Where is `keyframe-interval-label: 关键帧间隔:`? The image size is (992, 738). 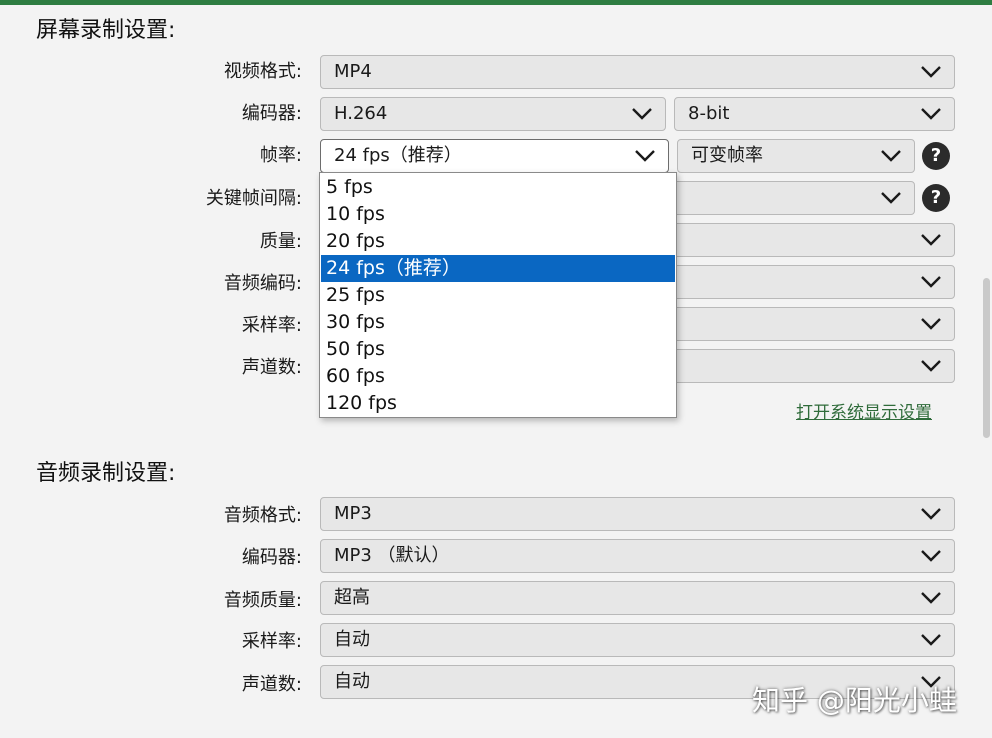
keyframe-interval-label: 关键帧间隔: is located at coordinates (253, 198).